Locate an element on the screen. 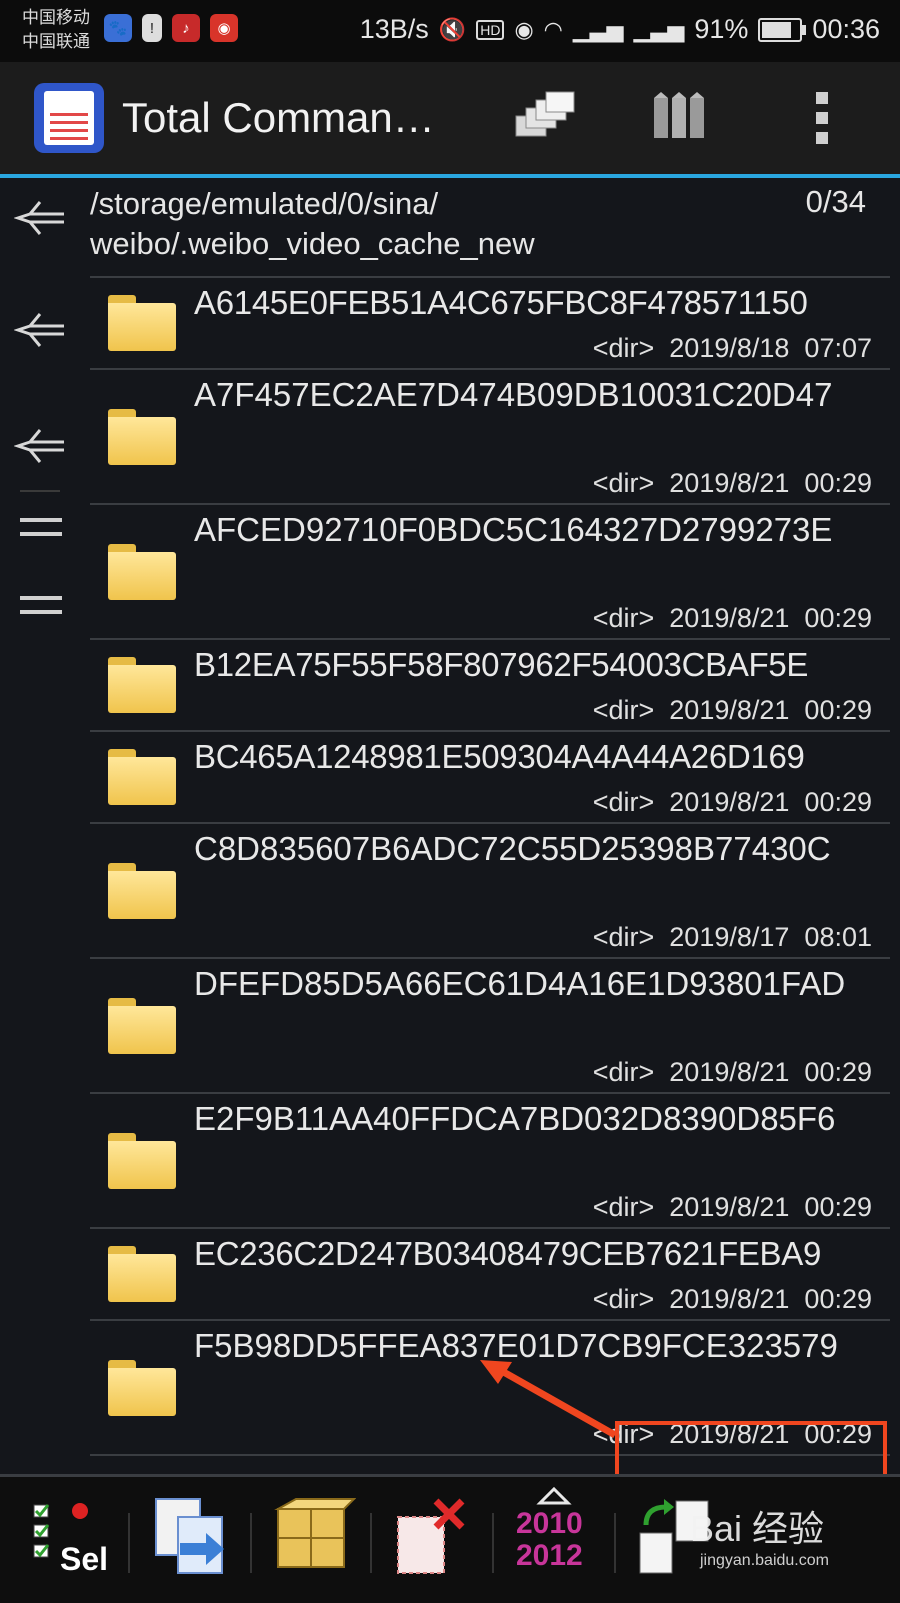 The width and height of the screenshot is (900, 1603). file-name: A6145E0FEB51A4C675FBC8F478571150 is located at coordinates (501, 302).